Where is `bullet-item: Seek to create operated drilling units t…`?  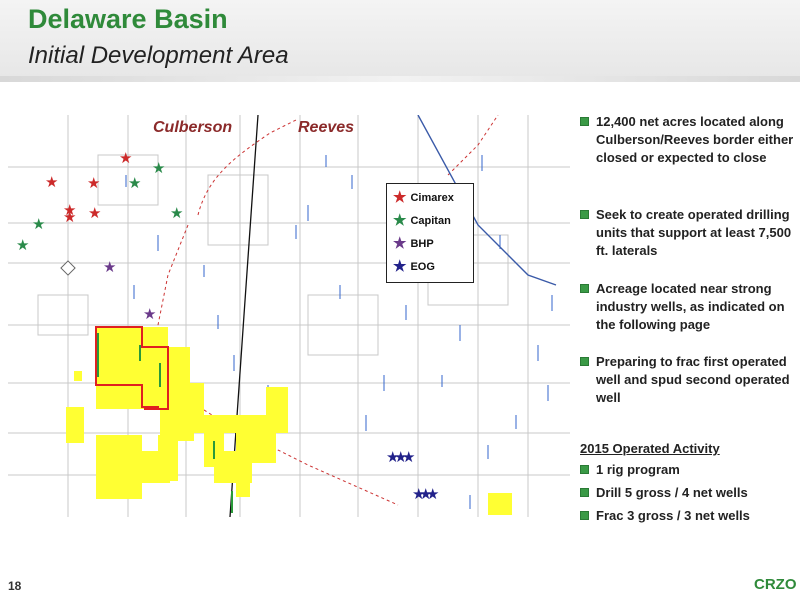
bullet-item: Seek to create operated drilling units t… is located at coordinates (687, 233).